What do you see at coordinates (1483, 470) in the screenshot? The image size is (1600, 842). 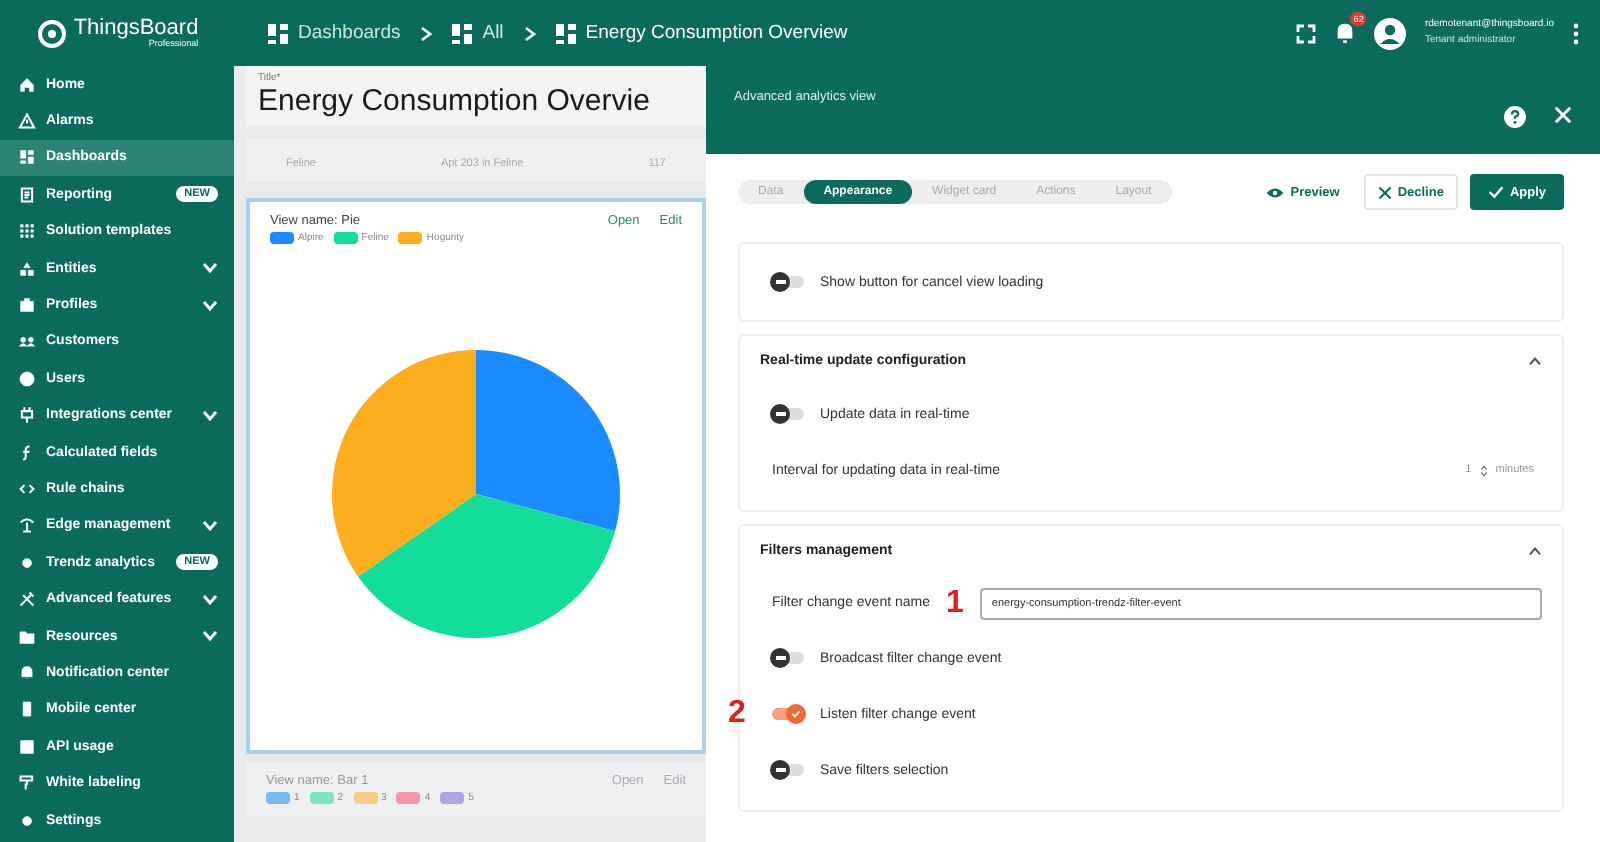 I see `stepper-icon` at bounding box center [1483, 470].